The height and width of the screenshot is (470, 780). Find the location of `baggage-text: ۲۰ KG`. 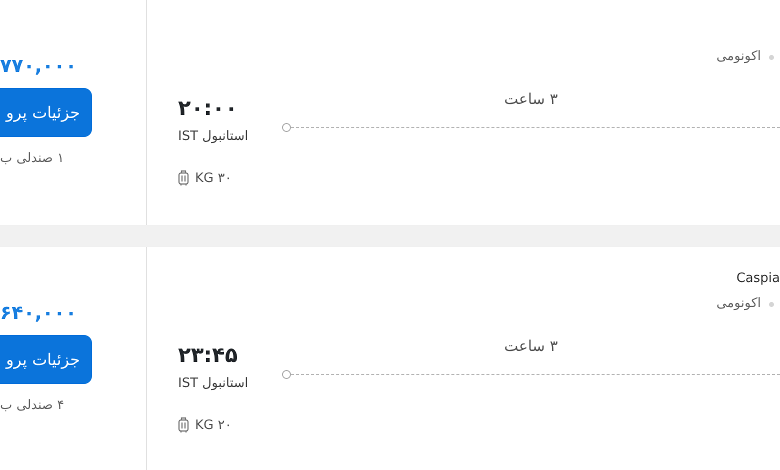

baggage-text: ۲۰ KG is located at coordinates (213, 425).